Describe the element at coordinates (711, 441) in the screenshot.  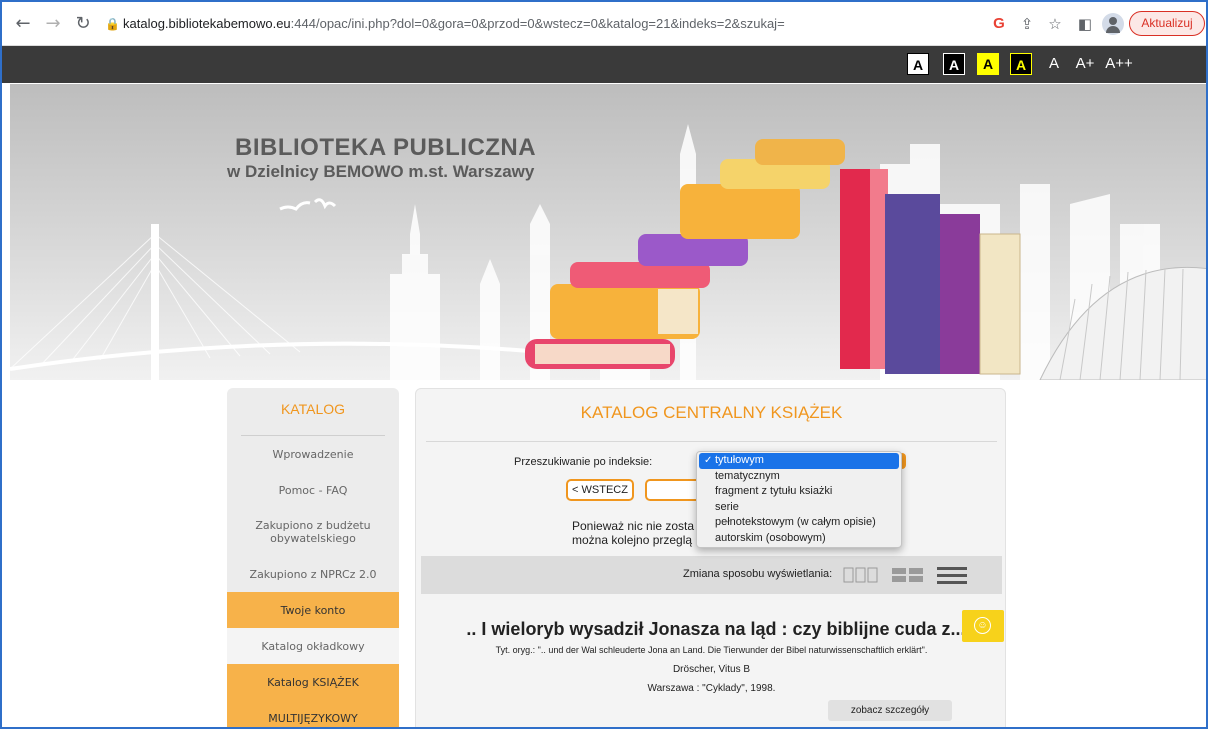
I see `divider` at that location.